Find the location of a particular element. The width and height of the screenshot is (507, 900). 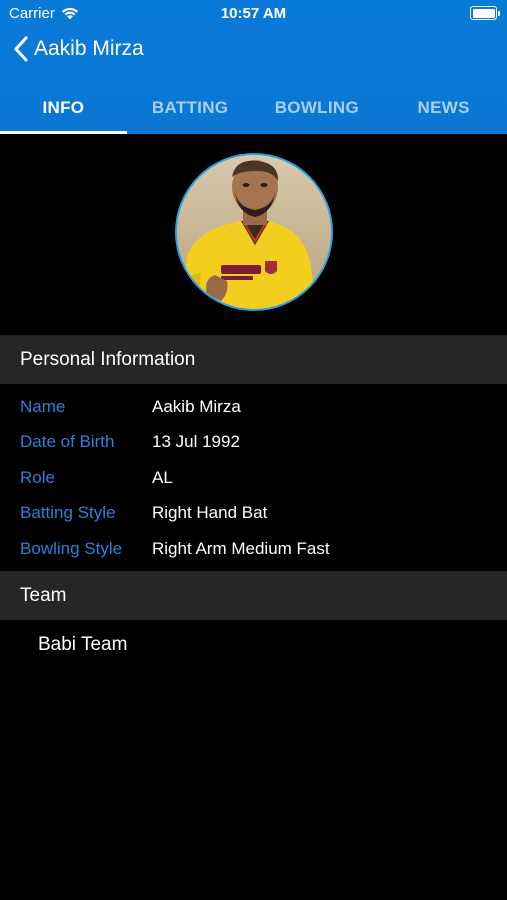

tab-bar: INFO BATTING BOWLING NEWS is located at coordinates (253, 108).